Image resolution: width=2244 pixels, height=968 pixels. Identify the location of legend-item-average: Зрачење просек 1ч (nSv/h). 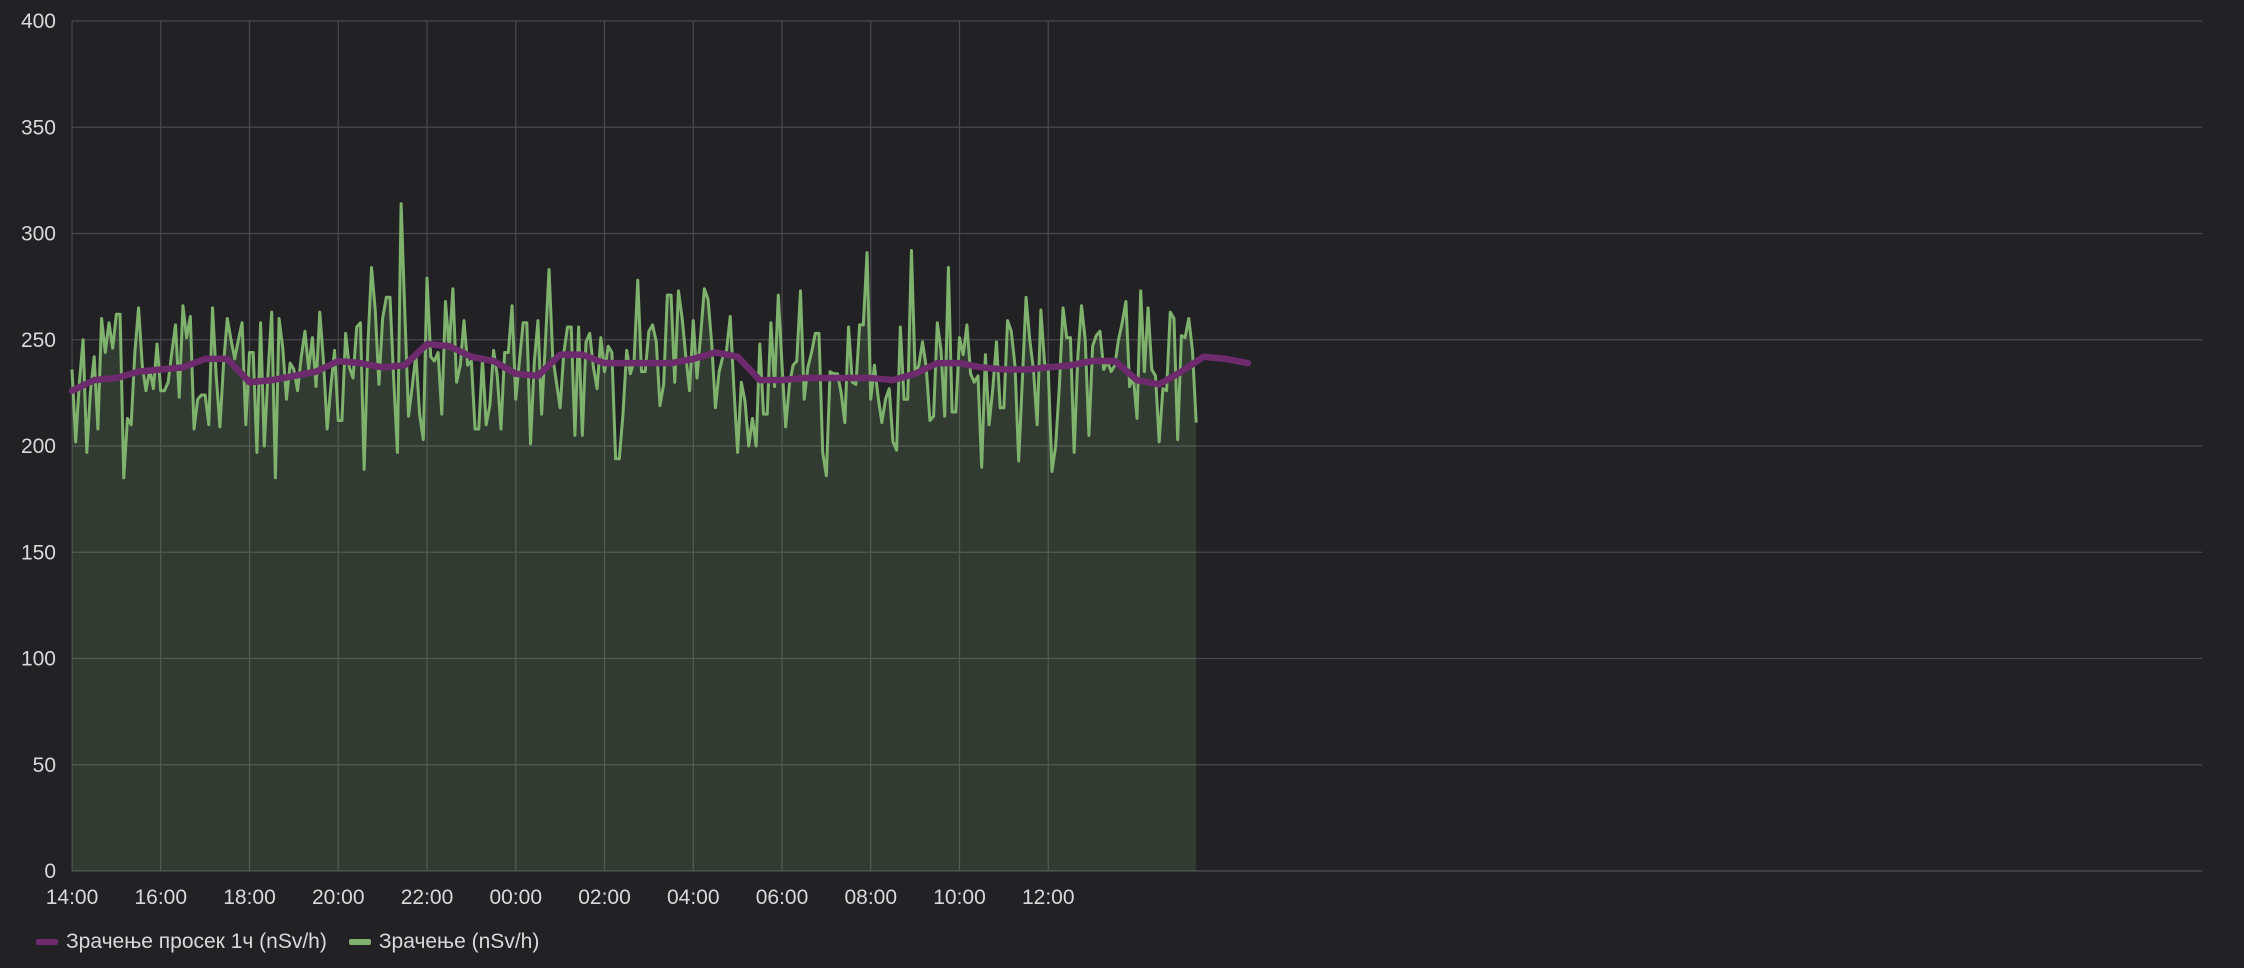
(181, 942).